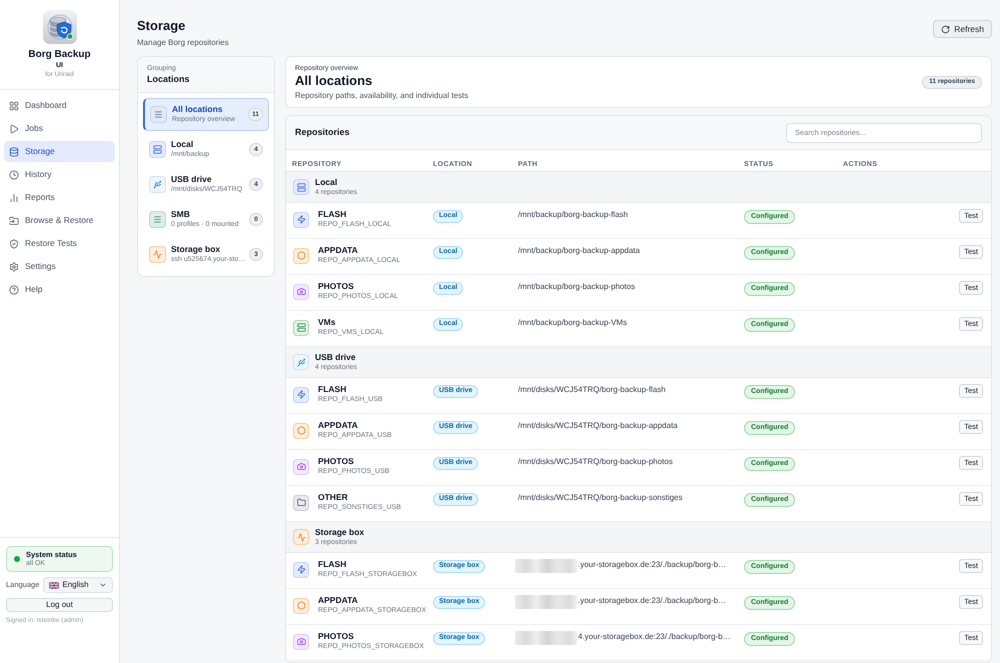 The width and height of the screenshot is (1000, 663). Describe the element at coordinates (59, 605) in the screenshot. I see `logout-button: Log out` at that location.